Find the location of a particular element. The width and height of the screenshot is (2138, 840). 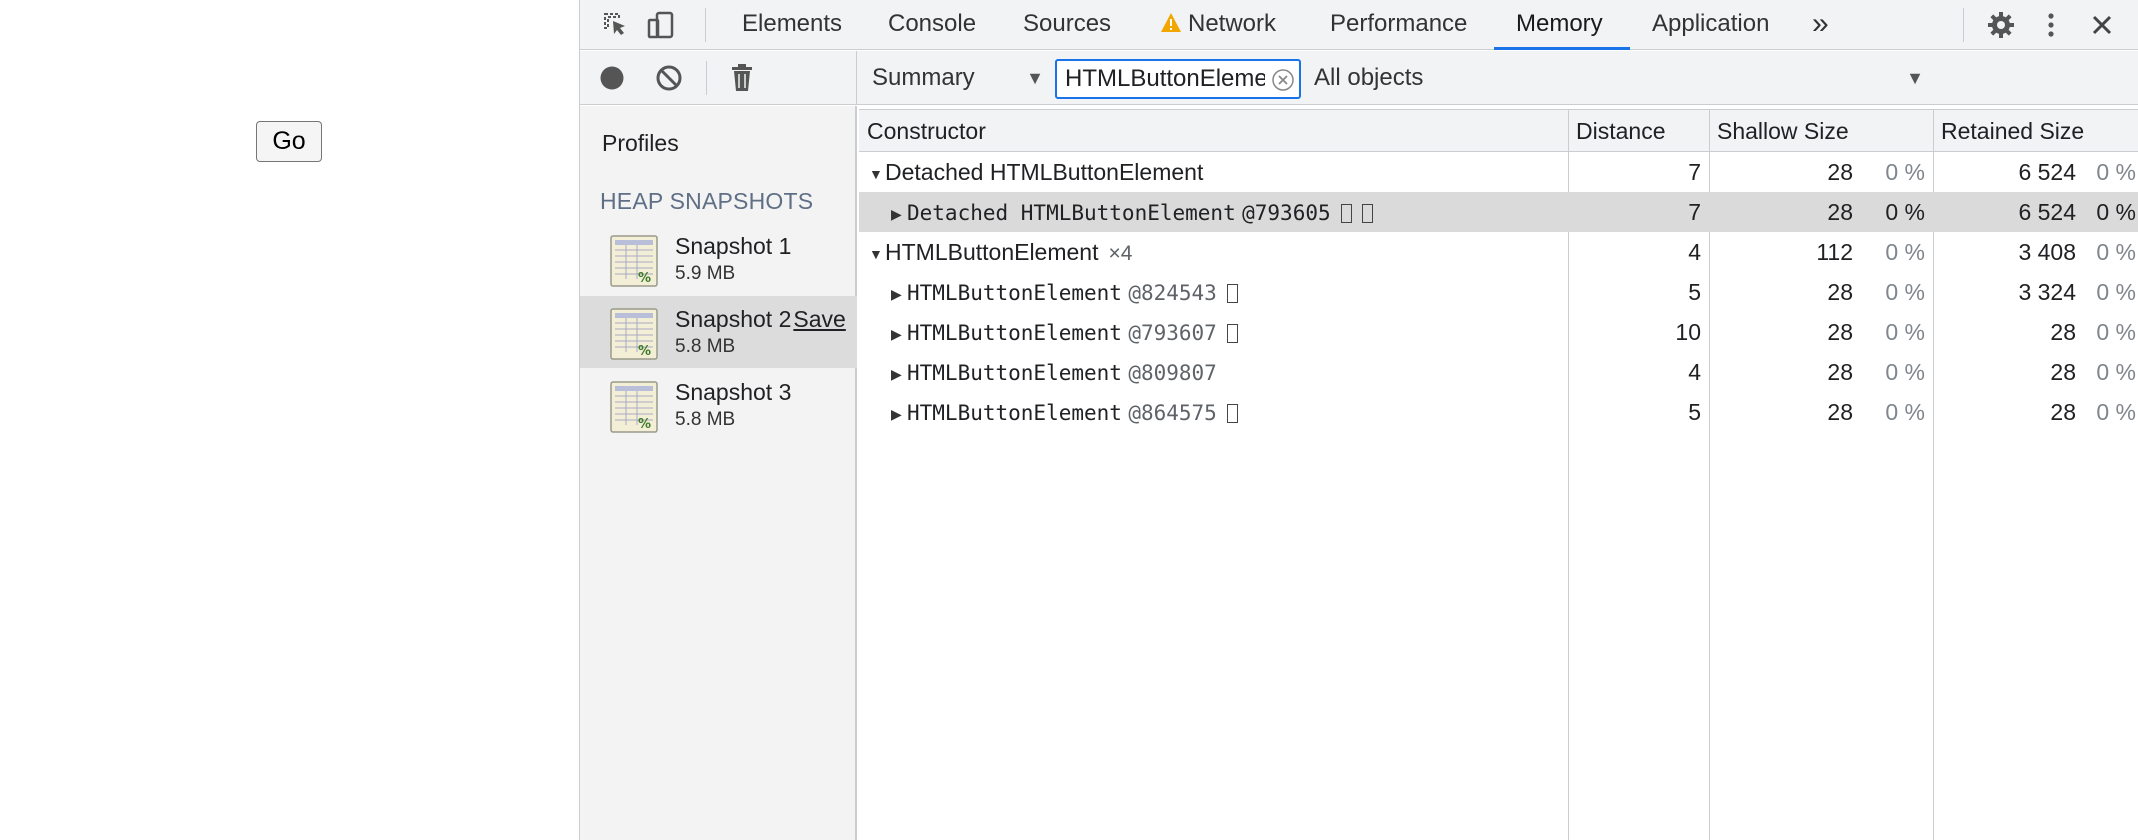

constructor-cell: ▶ HTMLButtonElement @864575 is located at coordinates (1225, 412).